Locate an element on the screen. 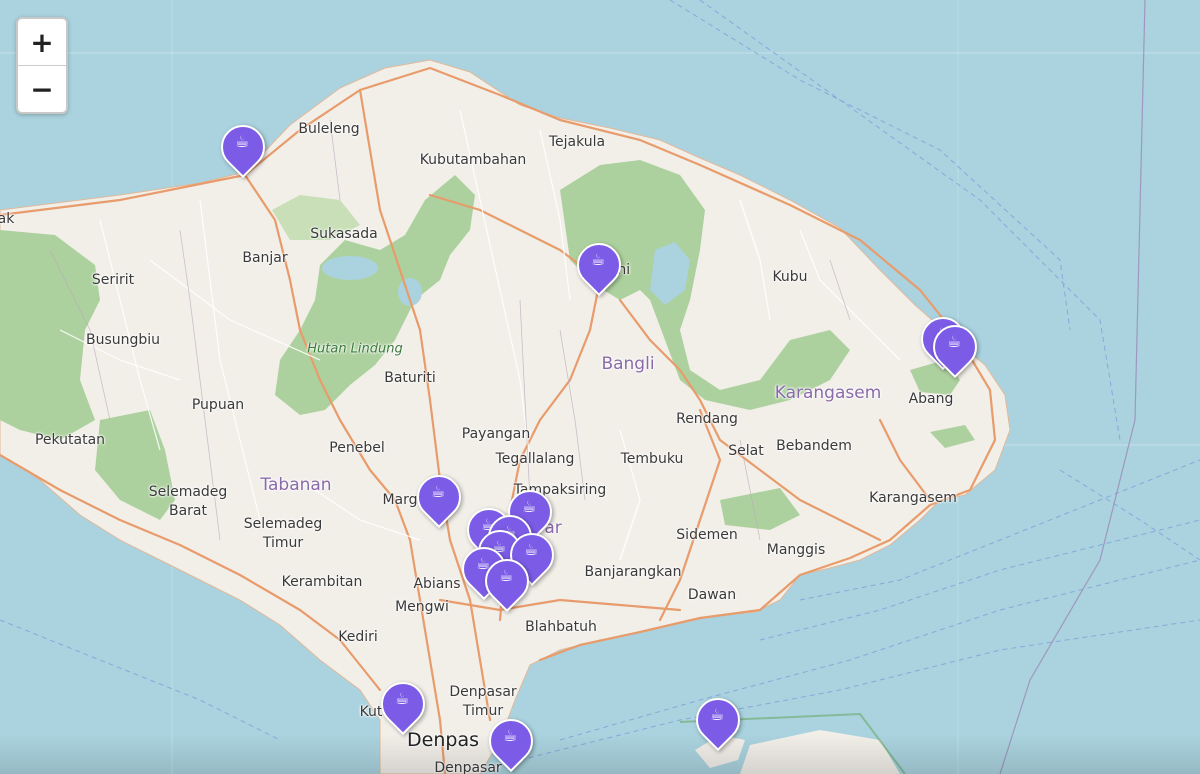 This screenshot has width=1200, height=774. place-label-kubutambahan: Kubutambahan is located at coordinates (473, 160).